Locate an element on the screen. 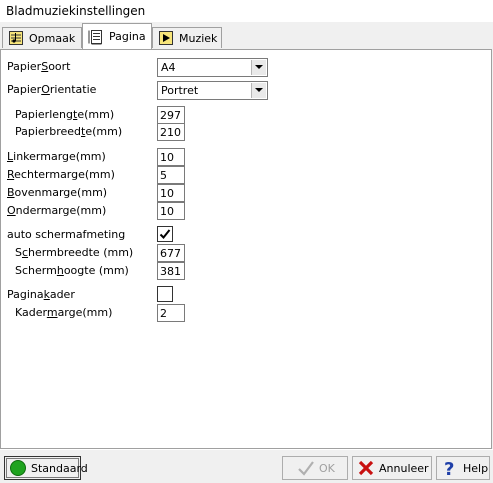  screen-width-input: 677 is located at coordinates (171, 253).